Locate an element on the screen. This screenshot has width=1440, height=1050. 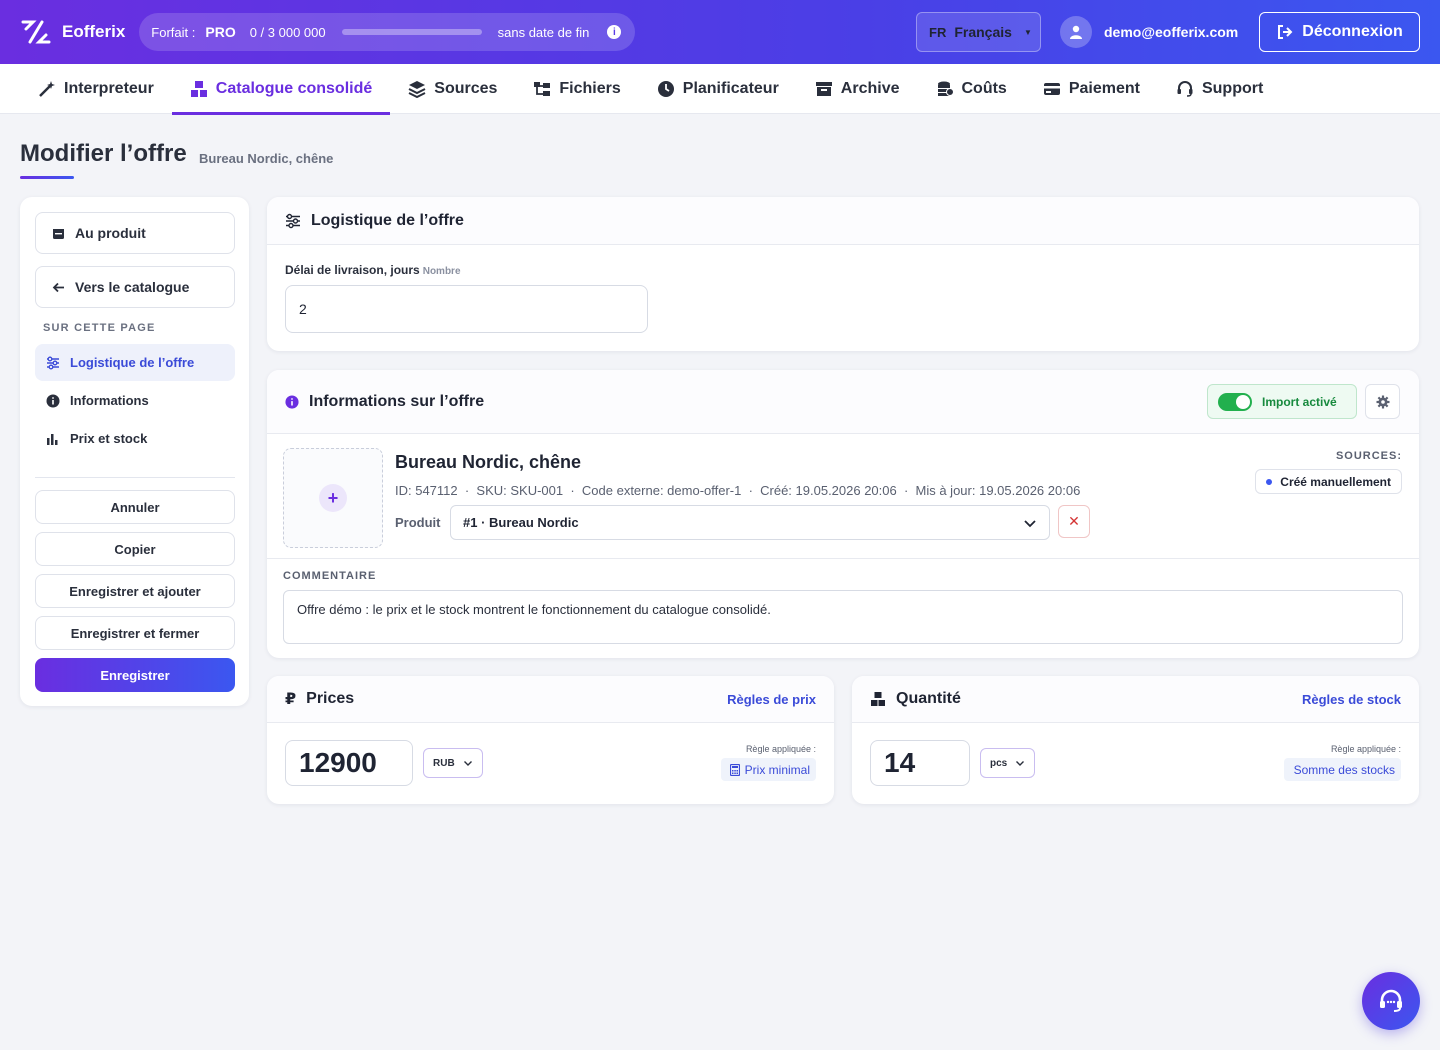
logout-icon is located at coordinates (1285, 32).